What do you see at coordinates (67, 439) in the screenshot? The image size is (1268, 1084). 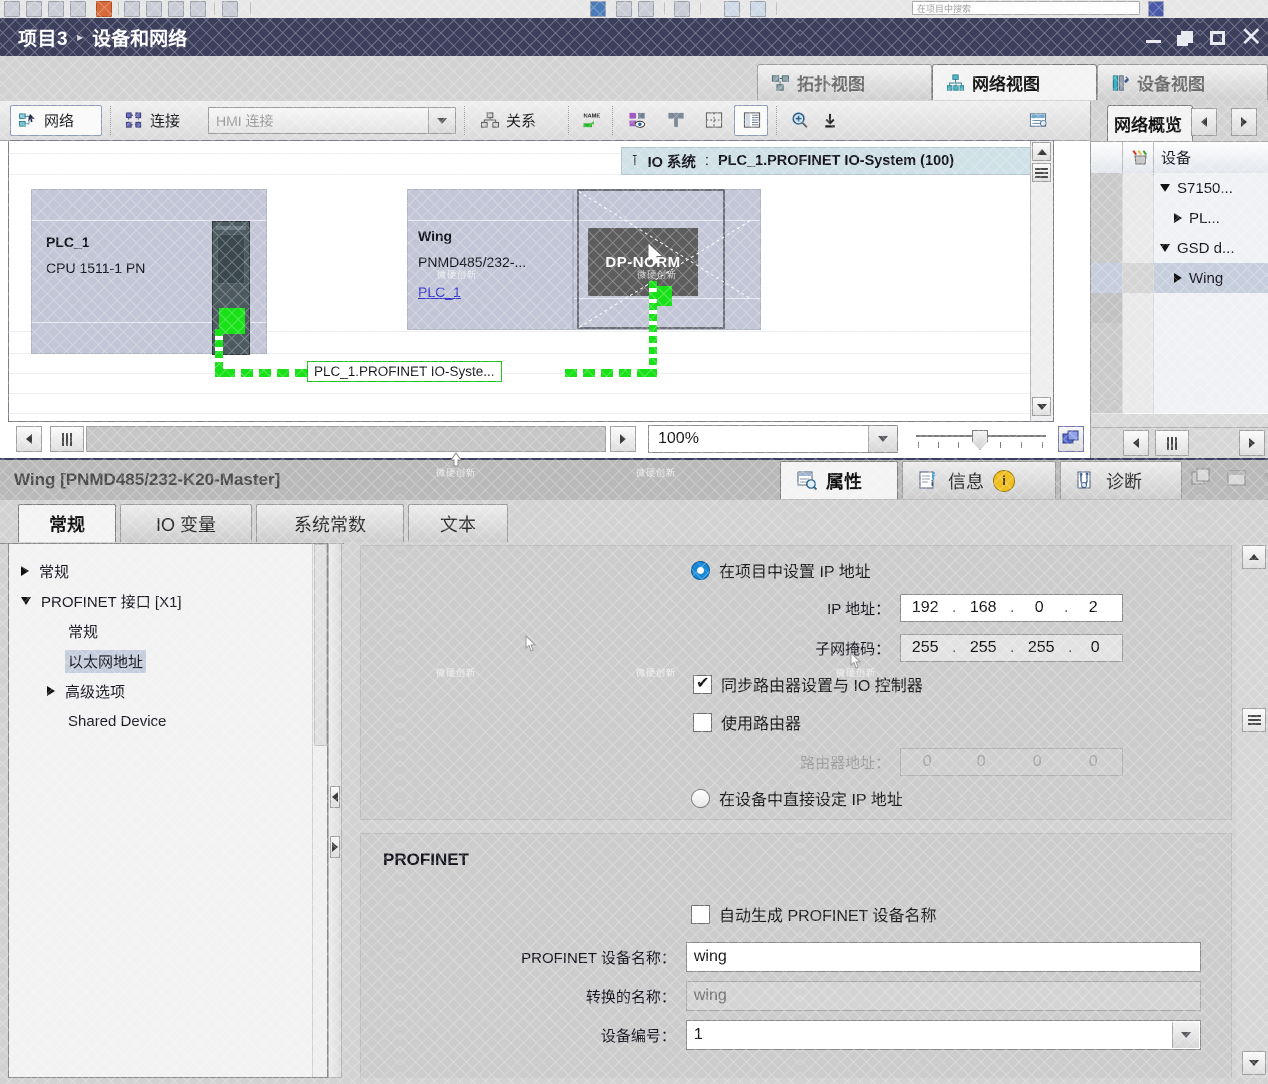 I see `canvas-hscroll-thumb` at bounding box center [67, 439].